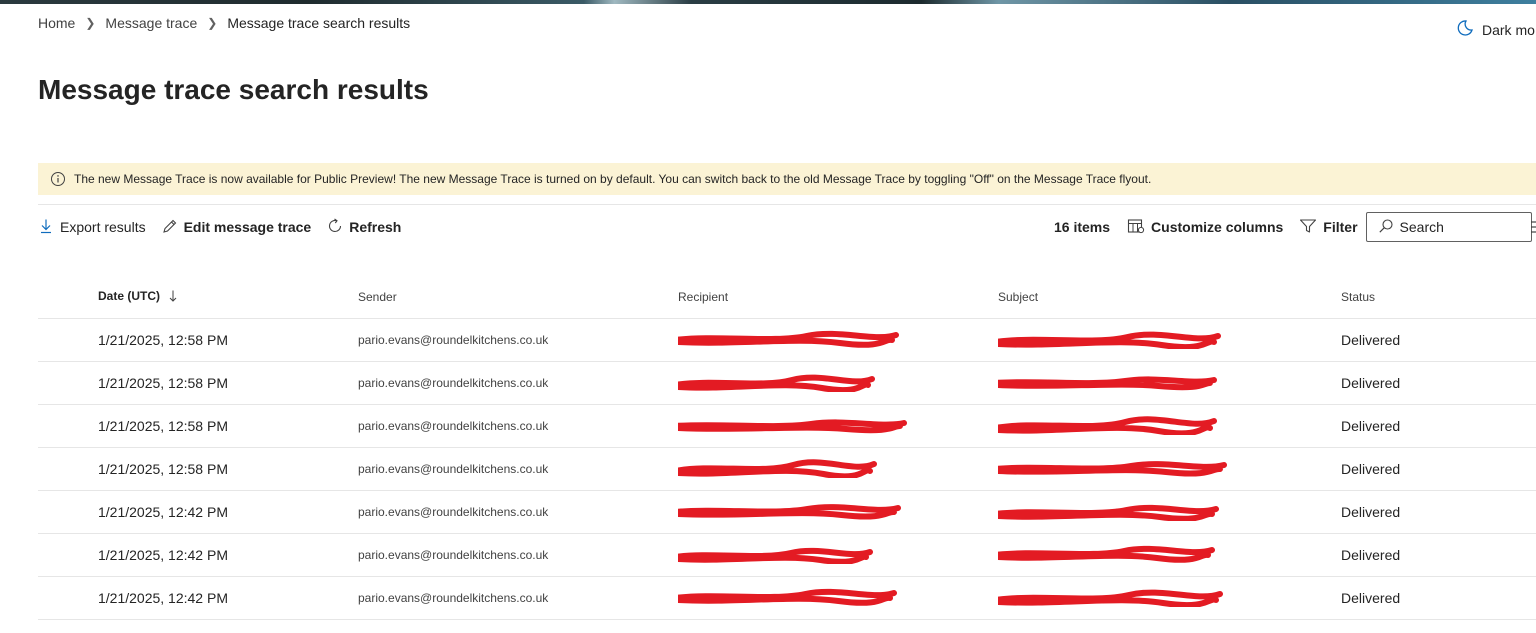  I want to click on breadcrumb-current: Message trace search results, so click(319, 23).